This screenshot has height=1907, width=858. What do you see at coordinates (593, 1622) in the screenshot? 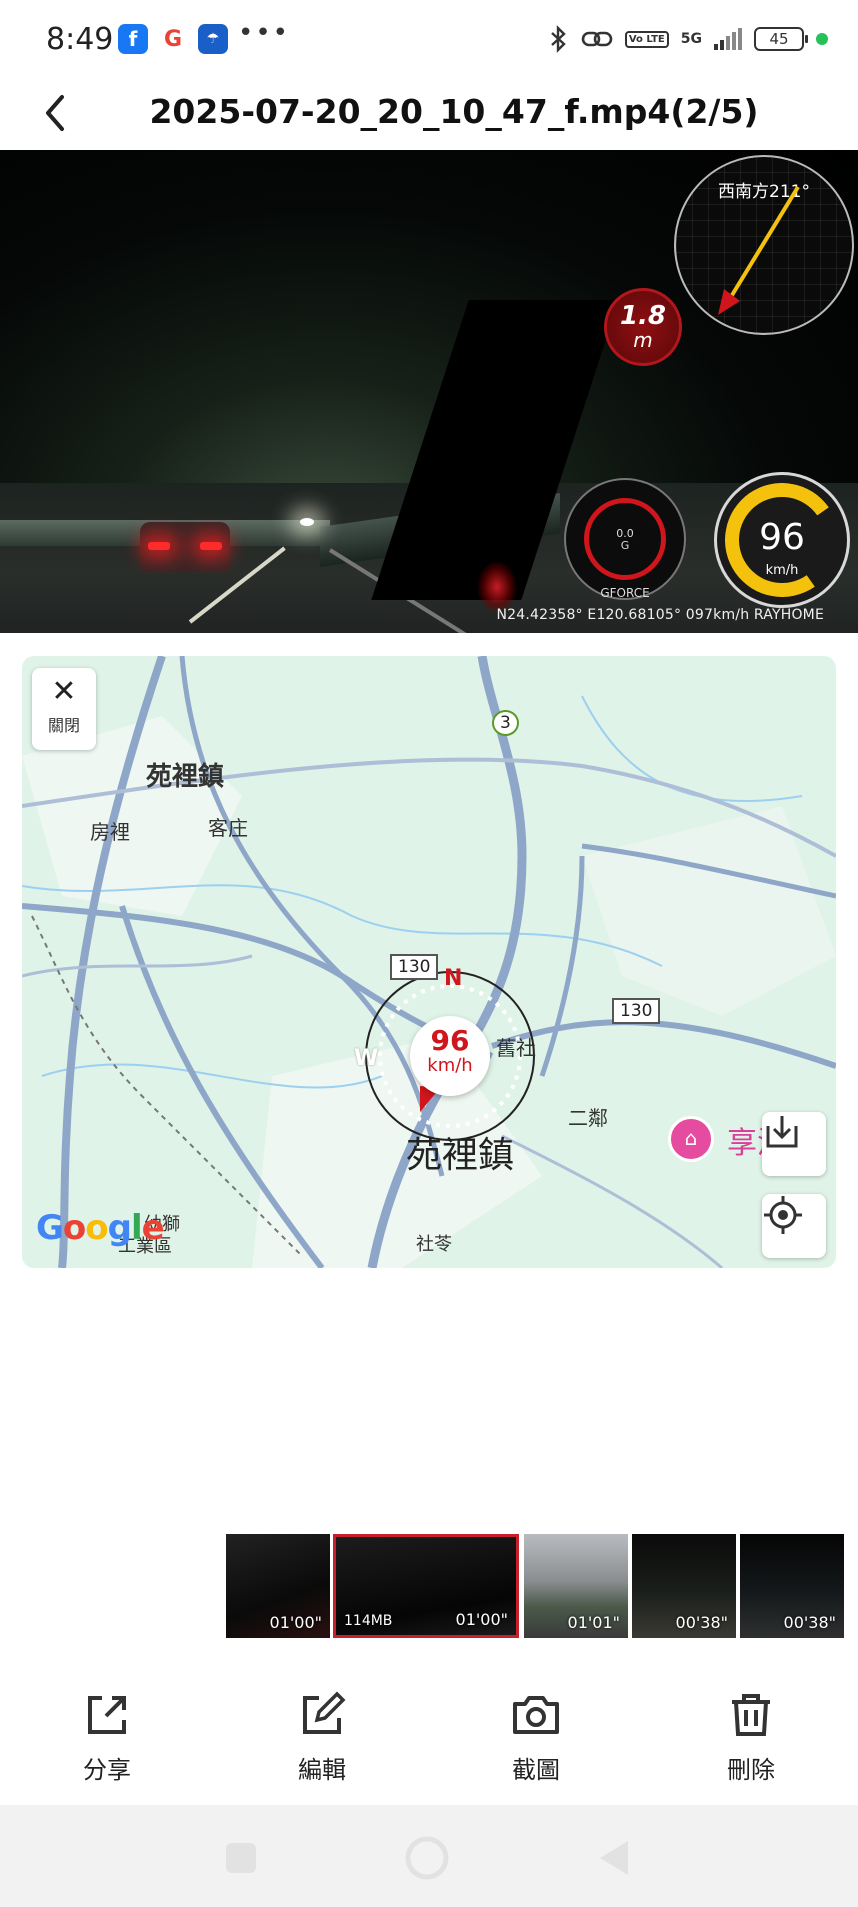
I see `clip-duration: 01'01"` at bounding box center [593, 1622].